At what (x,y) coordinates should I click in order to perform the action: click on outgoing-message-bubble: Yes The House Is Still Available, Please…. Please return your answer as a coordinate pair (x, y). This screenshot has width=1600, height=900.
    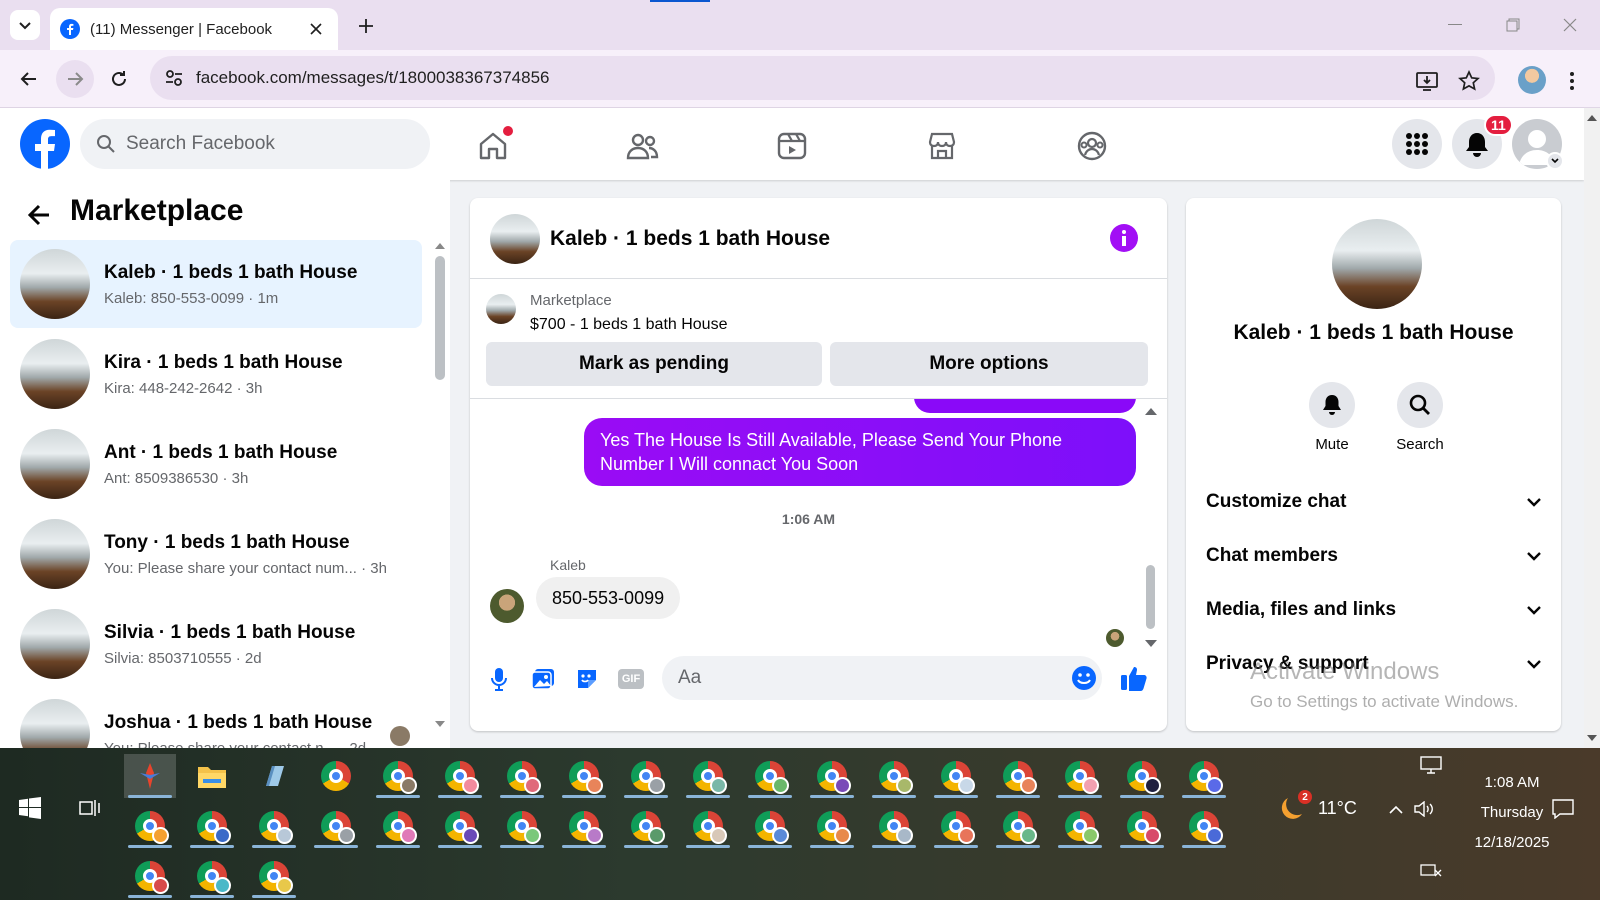
    Looking at the image, I should click on (860, 452).